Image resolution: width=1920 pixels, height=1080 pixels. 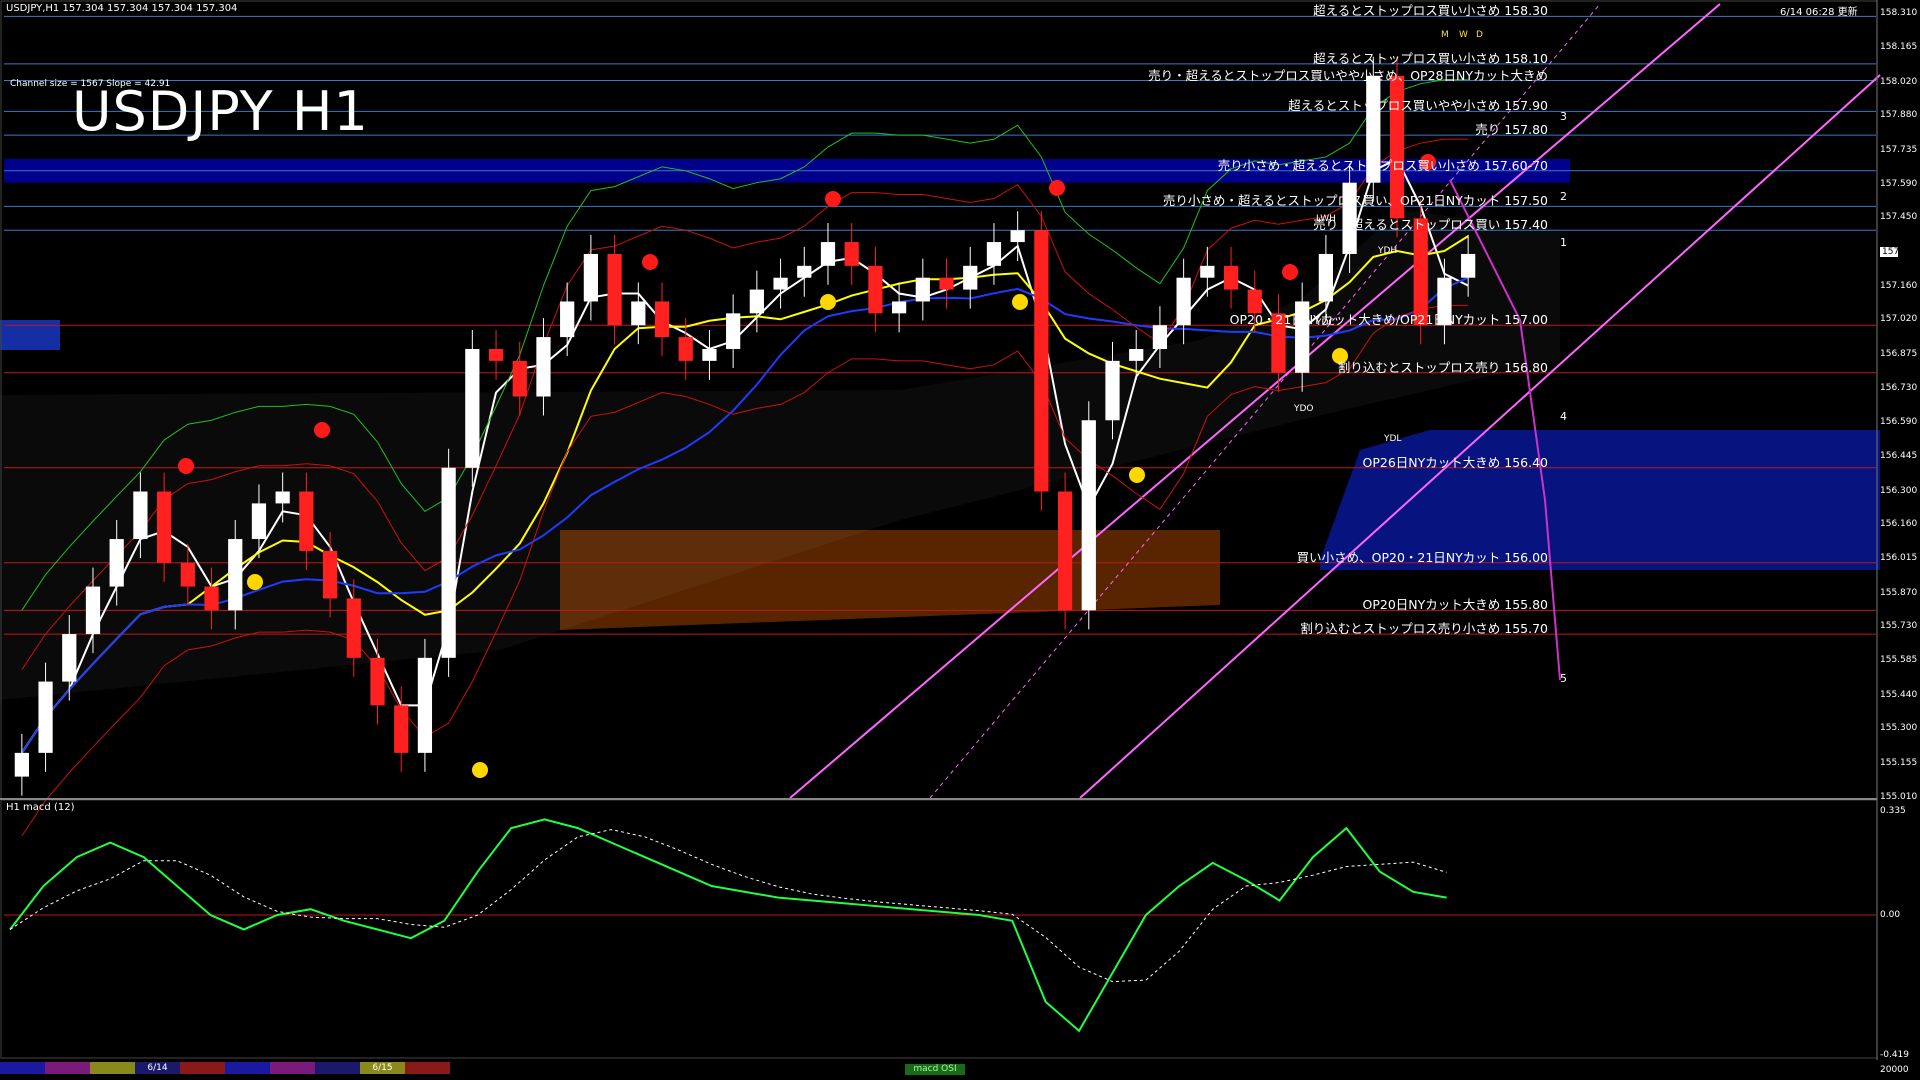 I want to click on marker-label: W, so click(x=1463, y=35).